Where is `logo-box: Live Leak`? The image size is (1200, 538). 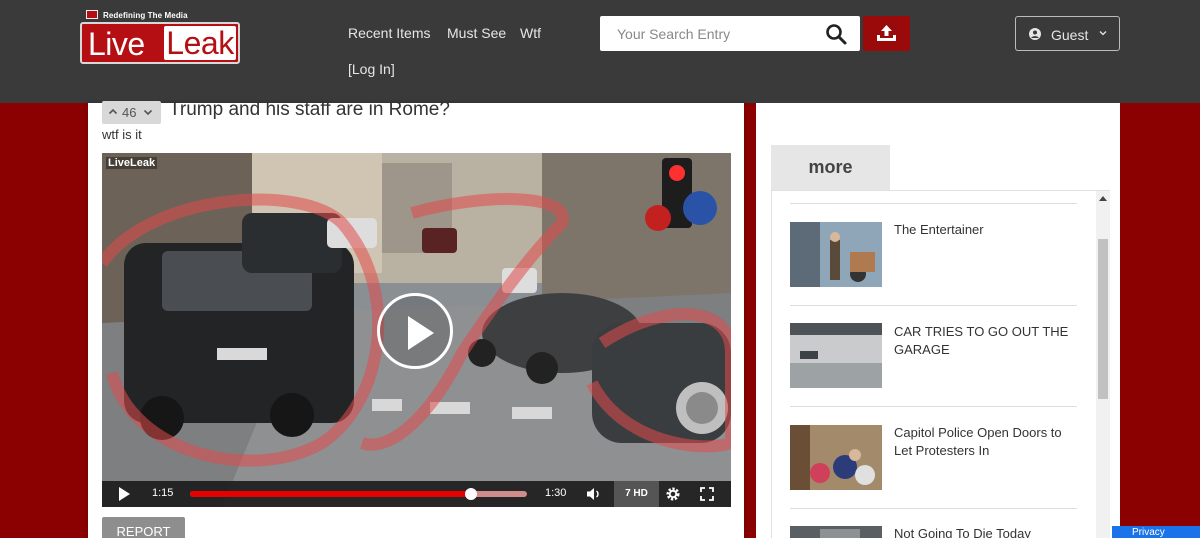 logo-box: Live Leak is located at coordinates (160, 43).